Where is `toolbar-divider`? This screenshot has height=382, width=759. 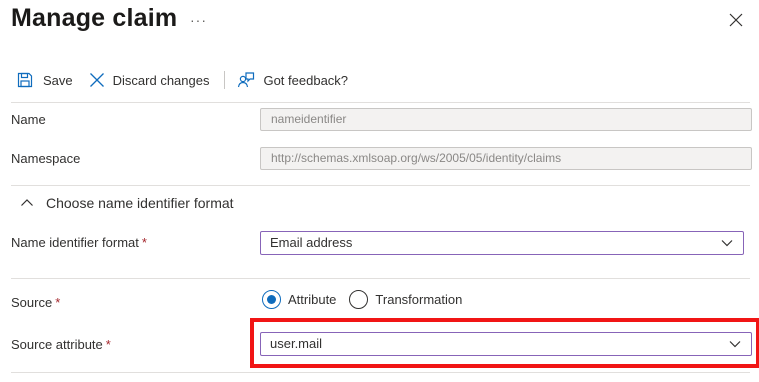 toolbar-divider is located at coordinates (225, 80).